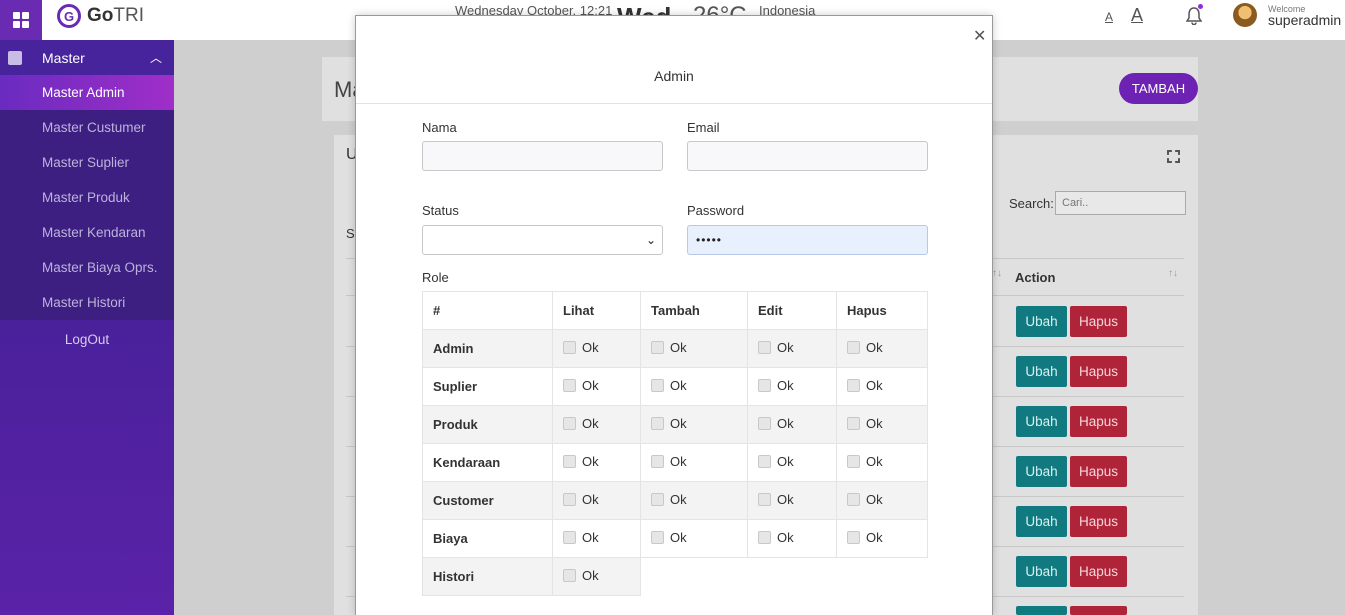 Image resolution: width=1345 pixels, height=615 pixels. Describe the element at coordinates (807, 156) in the screenshot. I see `email-field` at that location.